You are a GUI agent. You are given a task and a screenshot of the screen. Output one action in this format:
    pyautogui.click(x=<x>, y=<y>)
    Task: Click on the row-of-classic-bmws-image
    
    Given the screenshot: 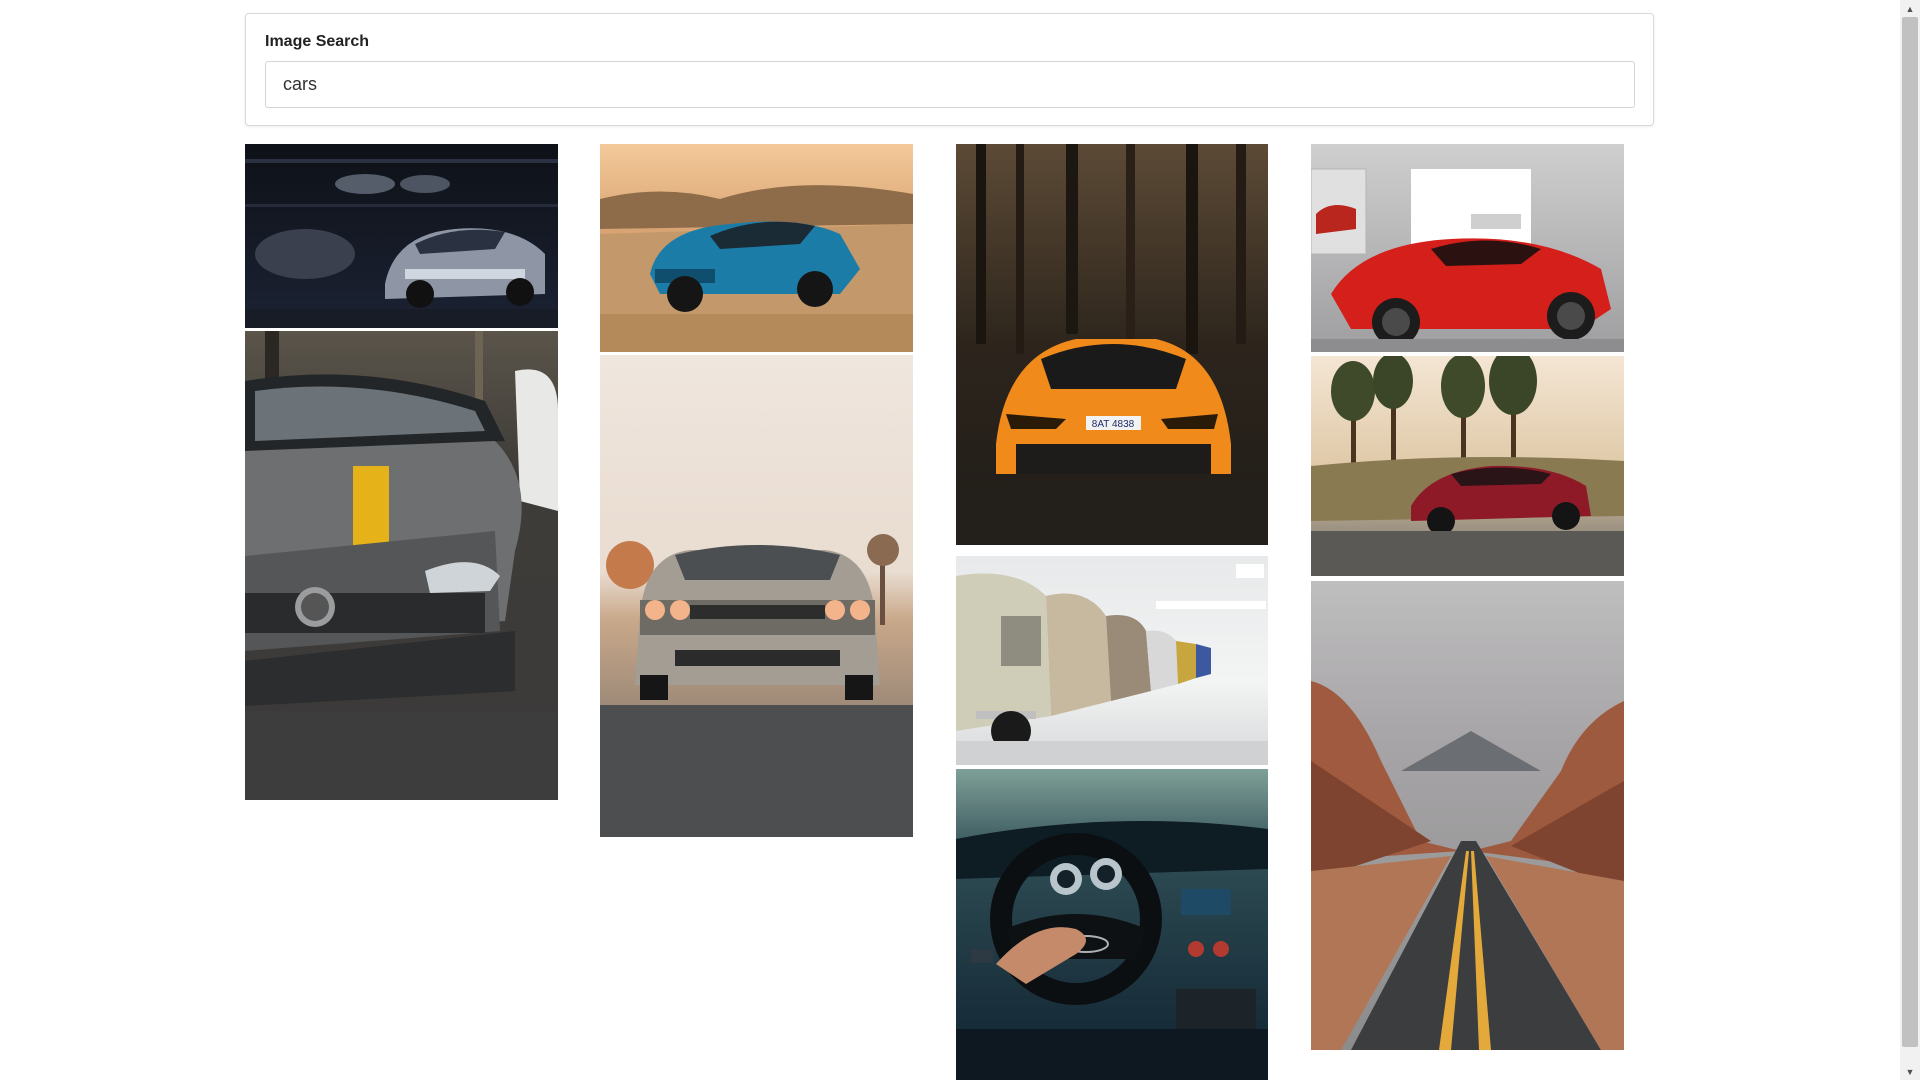 What is the action you would take?
    pyautogui.click(x=1112, y=660)
    